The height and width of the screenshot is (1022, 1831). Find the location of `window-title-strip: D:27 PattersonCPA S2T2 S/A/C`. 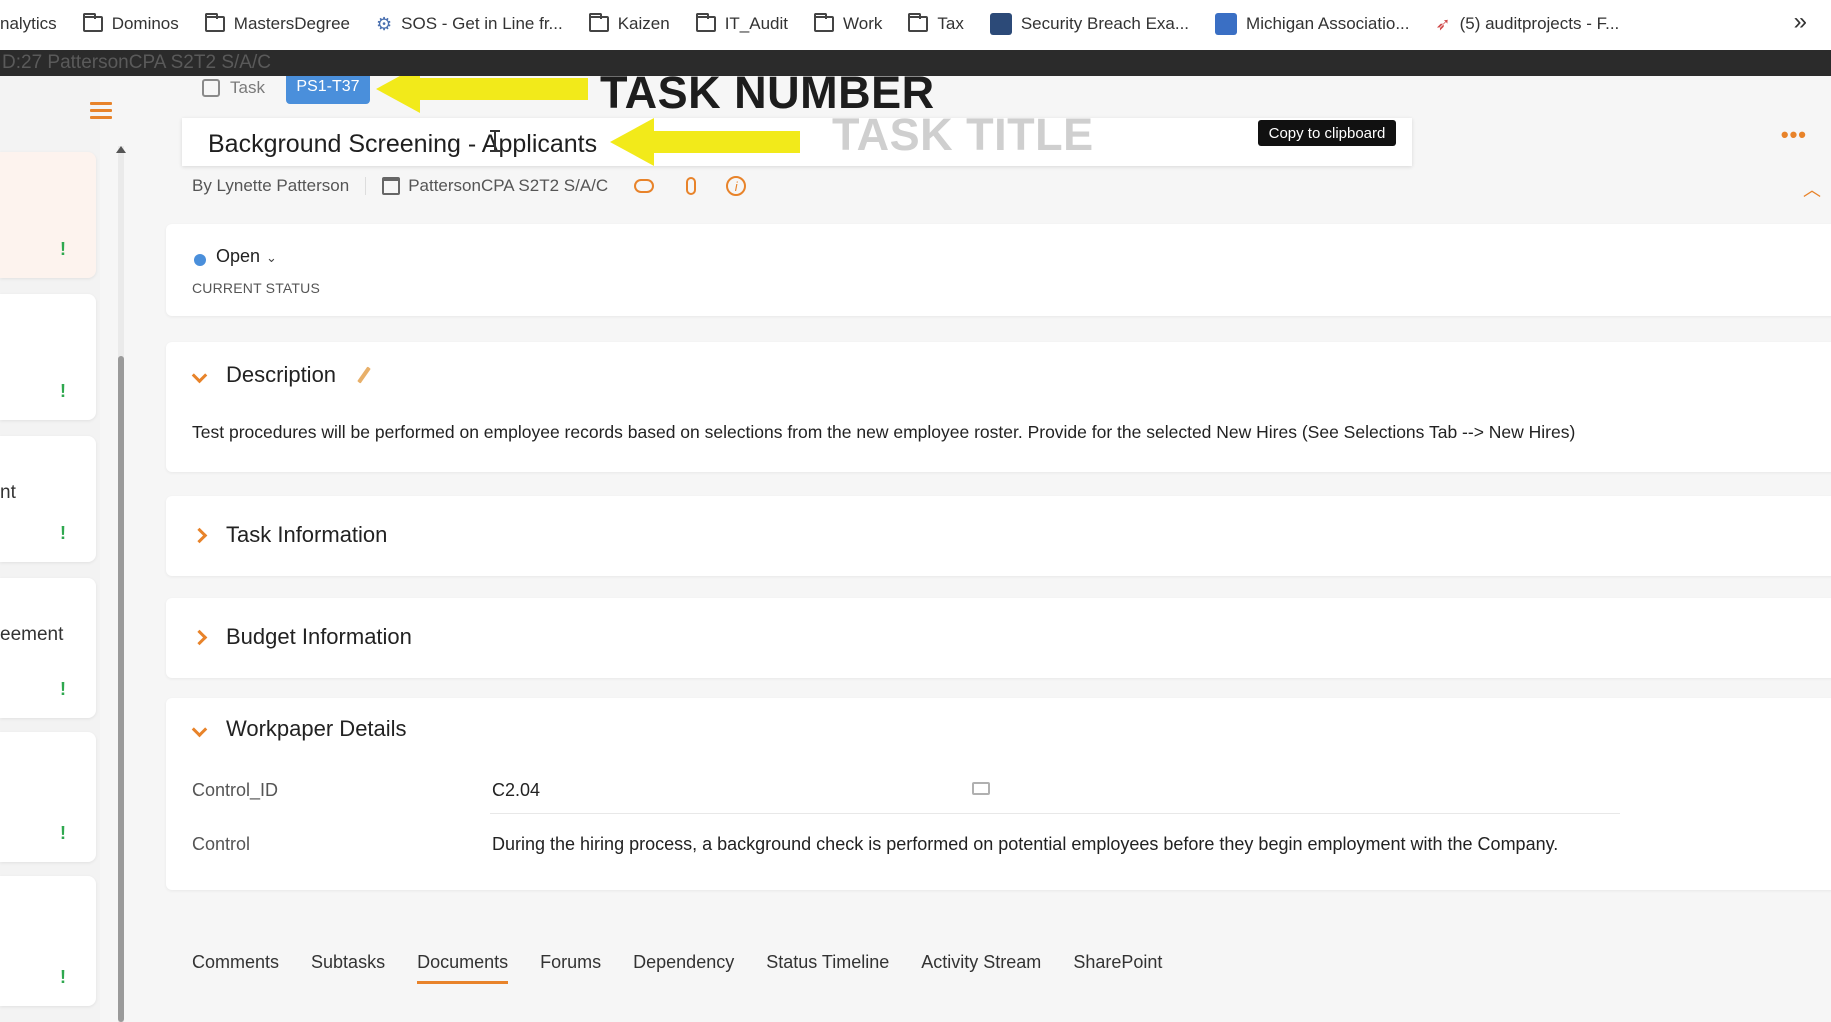

window-title-strip: D:27 PattersonCPA S2T2 S/A/C is located at coordinates (915, 63).